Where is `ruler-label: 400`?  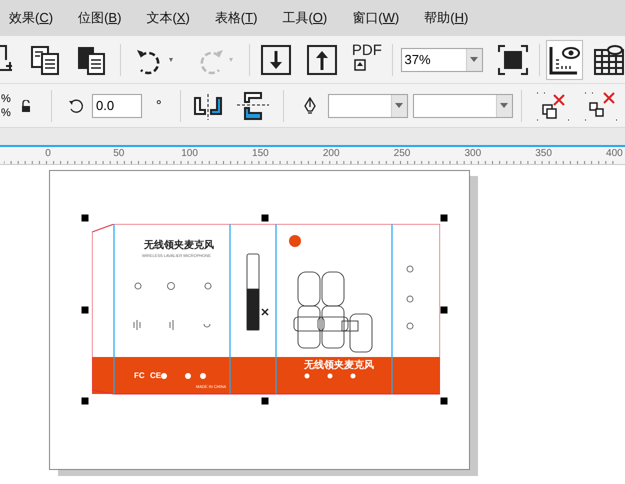 ruler-label: 400 is located at coordinates (614, 153).